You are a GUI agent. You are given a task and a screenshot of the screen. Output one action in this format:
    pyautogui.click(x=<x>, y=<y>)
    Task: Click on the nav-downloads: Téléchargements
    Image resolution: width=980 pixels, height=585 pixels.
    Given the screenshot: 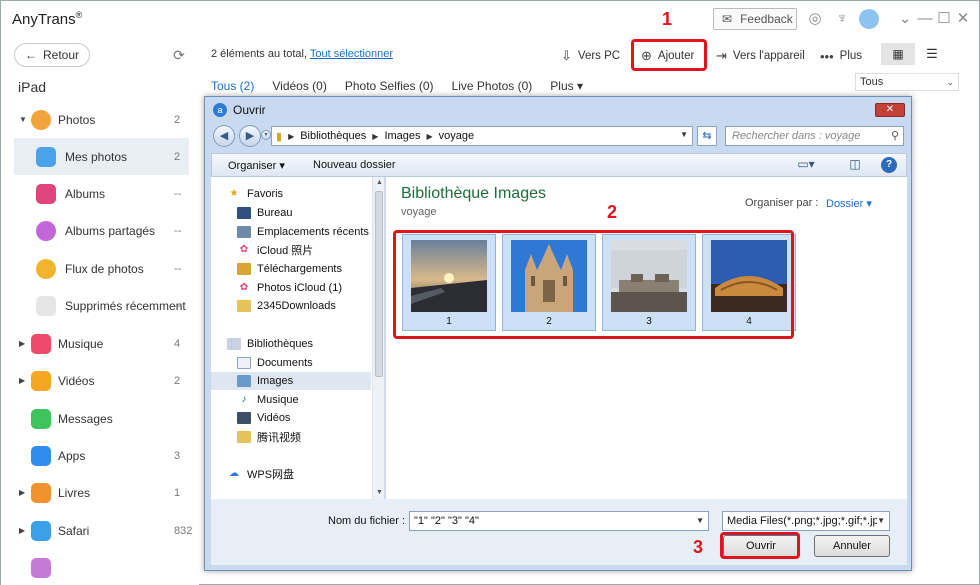 What is the action you would take?
    pyautogui.click(x=310, y=269)
    